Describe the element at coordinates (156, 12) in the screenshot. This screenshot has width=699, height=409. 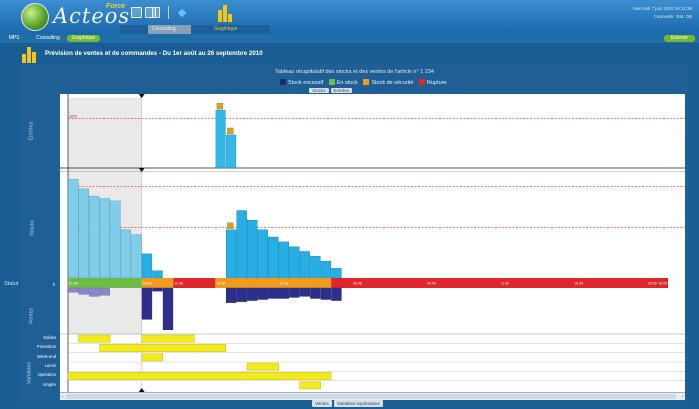
I see `monitor-icon` at that location.